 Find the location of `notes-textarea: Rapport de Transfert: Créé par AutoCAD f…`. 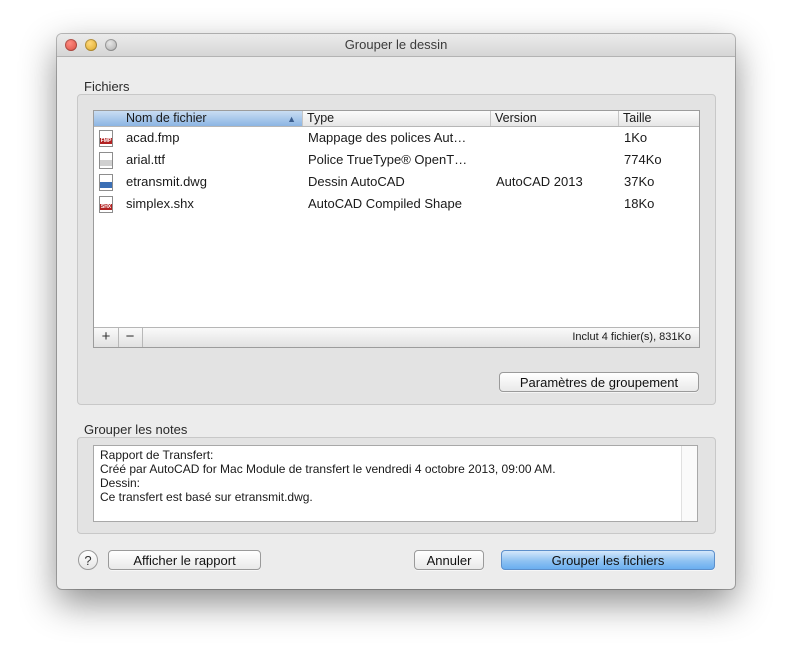

notes-textarea: Rapport de Transfert: Créé par AutoCAD f… is located at coordinates (395, 483).